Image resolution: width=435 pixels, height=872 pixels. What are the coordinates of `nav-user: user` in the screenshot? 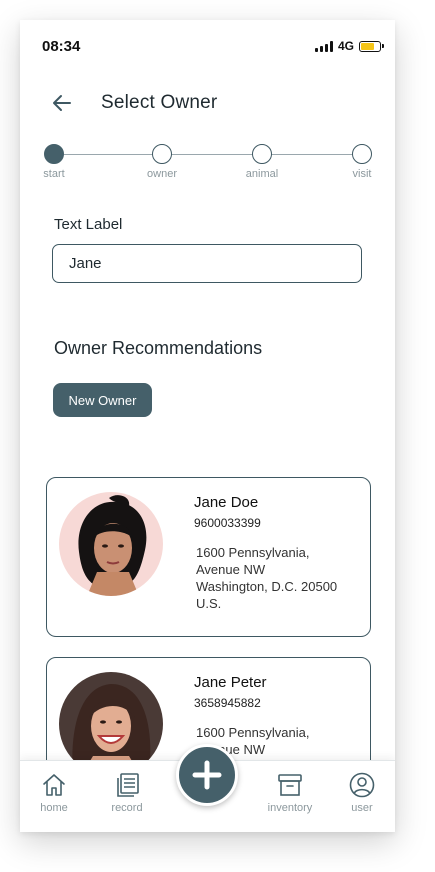 It's located at (361, 792).